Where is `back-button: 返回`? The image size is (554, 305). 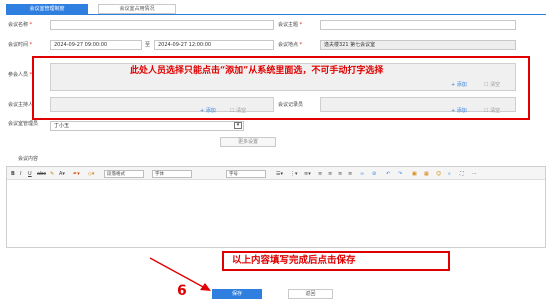 back-button: 返回 is located at coordinates (310, 294).